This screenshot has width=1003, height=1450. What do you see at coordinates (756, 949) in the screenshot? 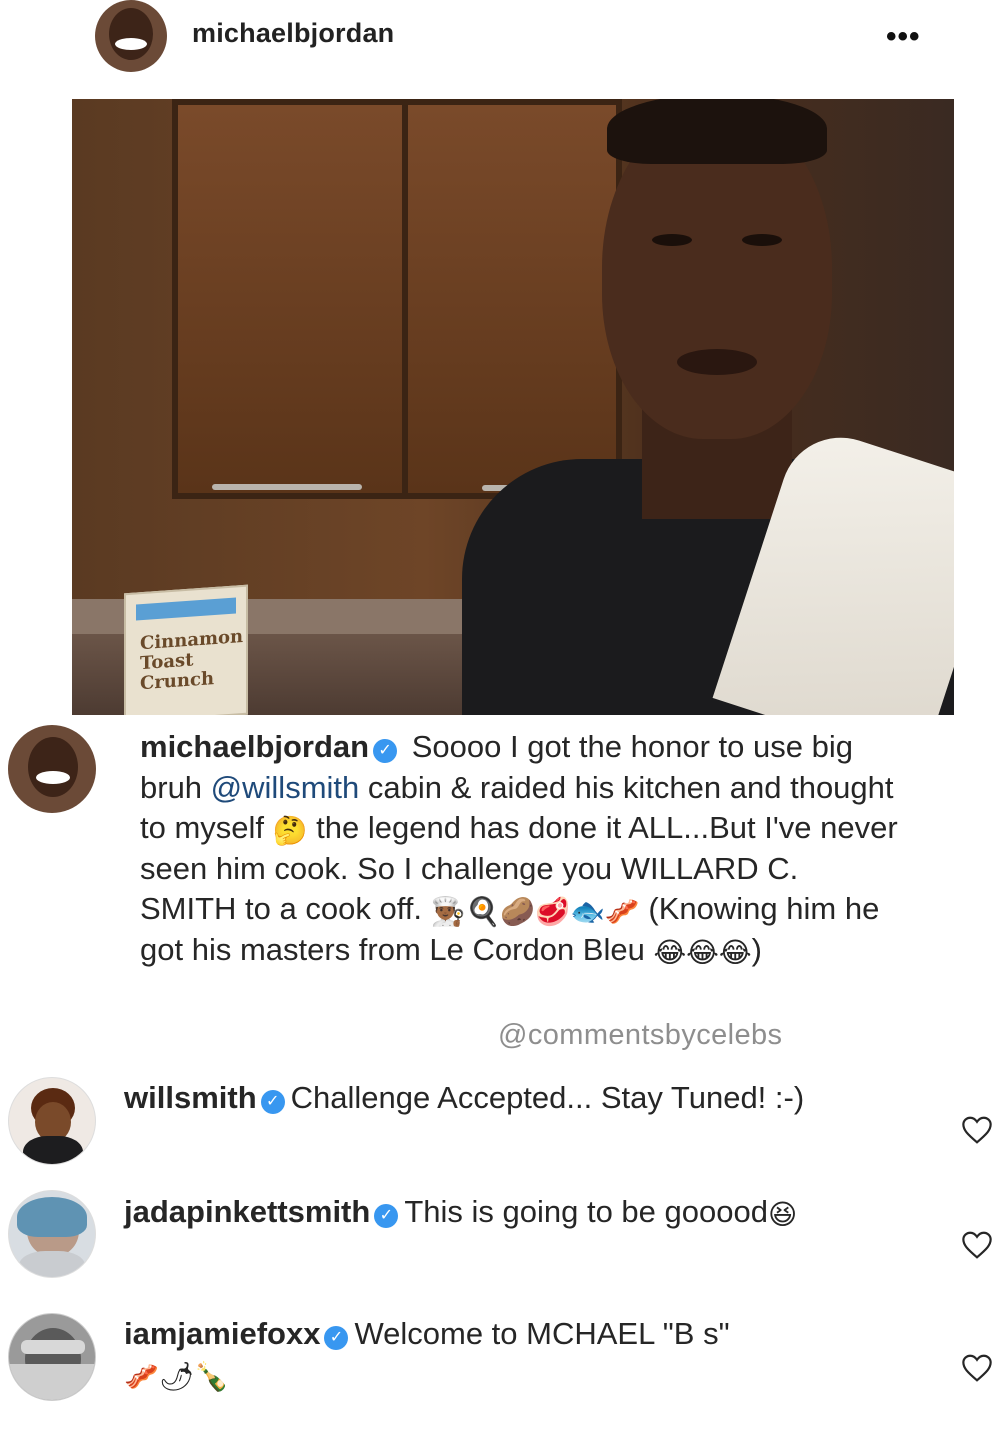
I see `caption-text: )` at bounding box center [756, 949].